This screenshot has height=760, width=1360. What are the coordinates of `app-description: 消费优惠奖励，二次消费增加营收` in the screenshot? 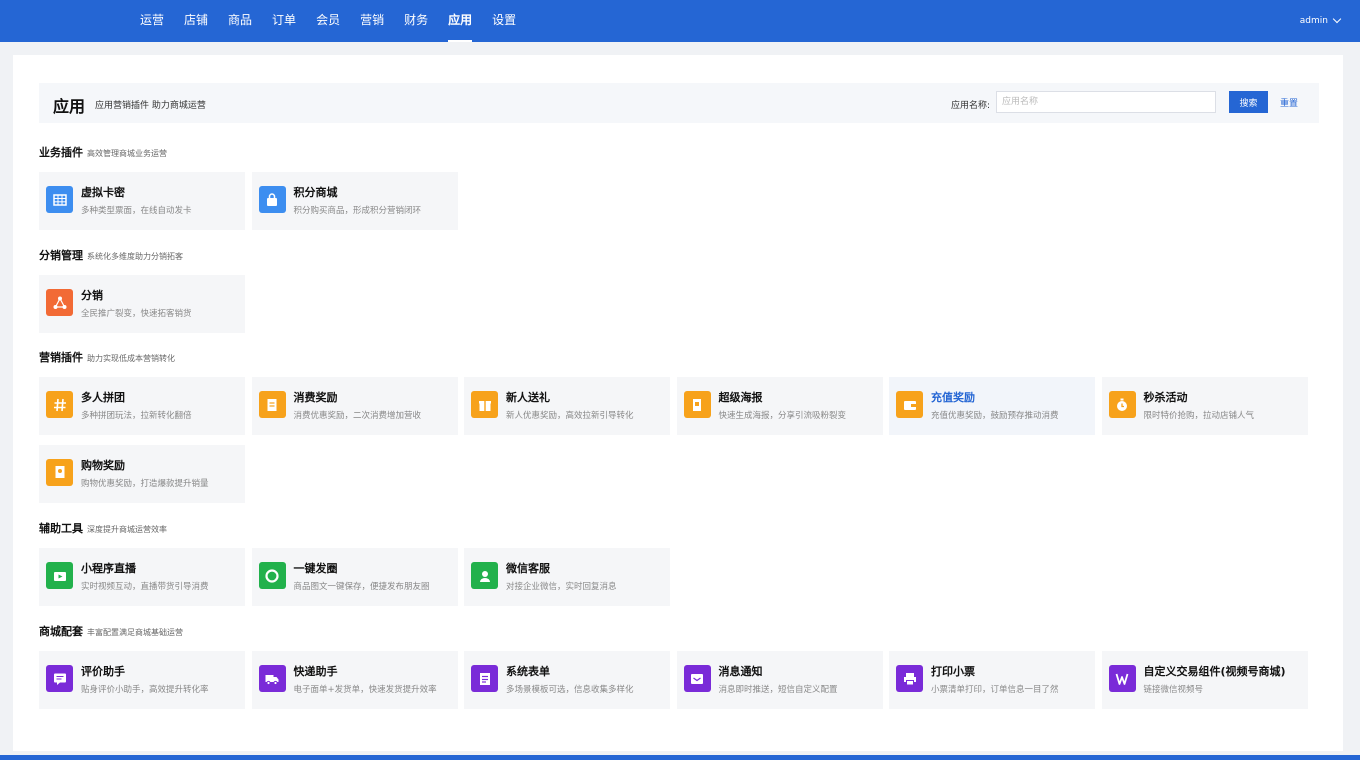 It's located at (357, 416).